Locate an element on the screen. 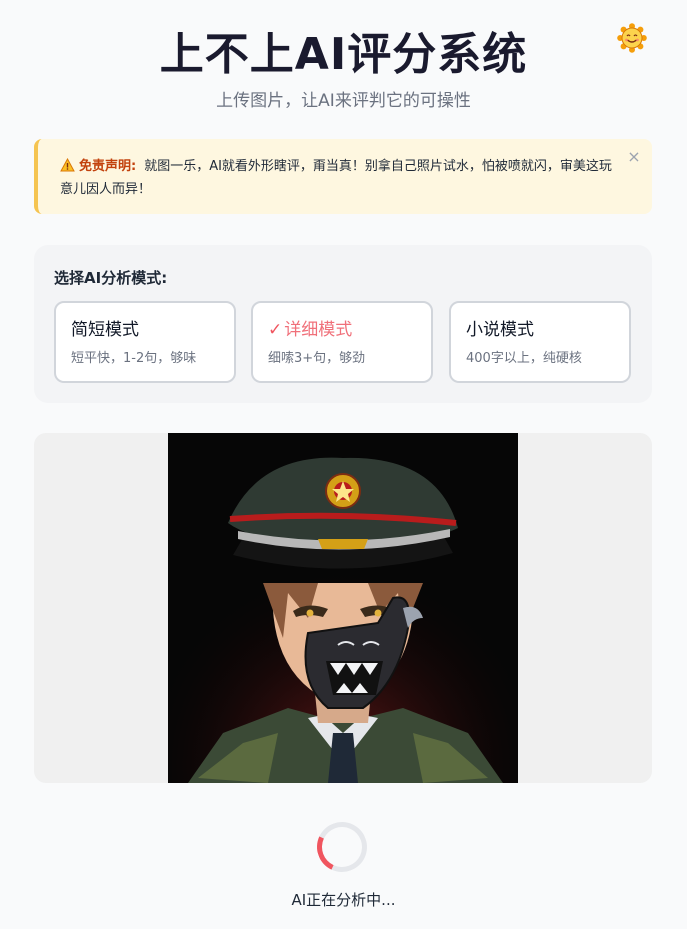 Image resolution: width=687 pixels, height=929 pixels. warning-icon is located at coordinates (67, 165).